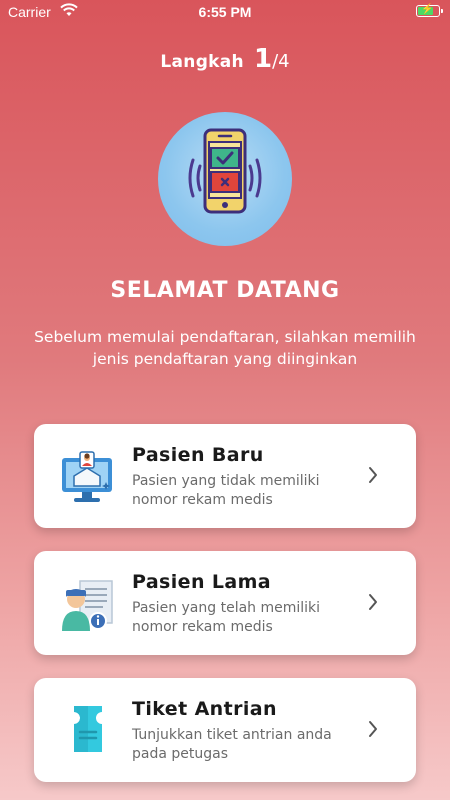 The width and height of the screenshot is (450, 800). Describe the element at coordinates (225, 290) in the screenshot. I see `welcome-title: SELAMAT DATANG` at that location.